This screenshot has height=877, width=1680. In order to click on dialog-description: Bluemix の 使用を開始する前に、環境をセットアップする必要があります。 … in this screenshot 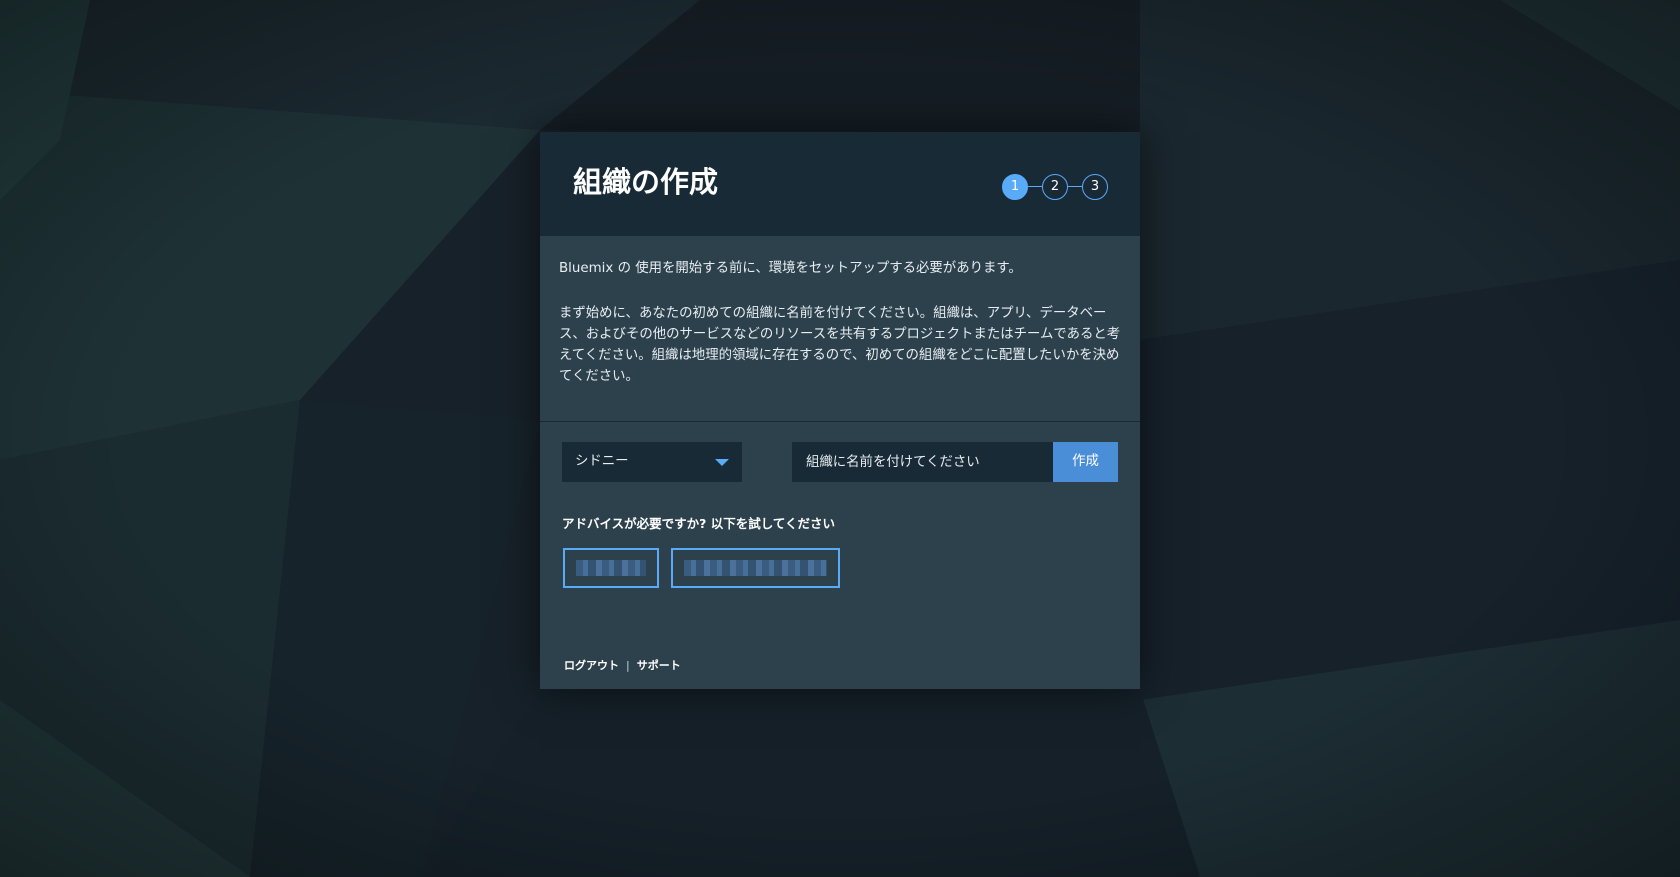, I will do `click(840, 322)`.